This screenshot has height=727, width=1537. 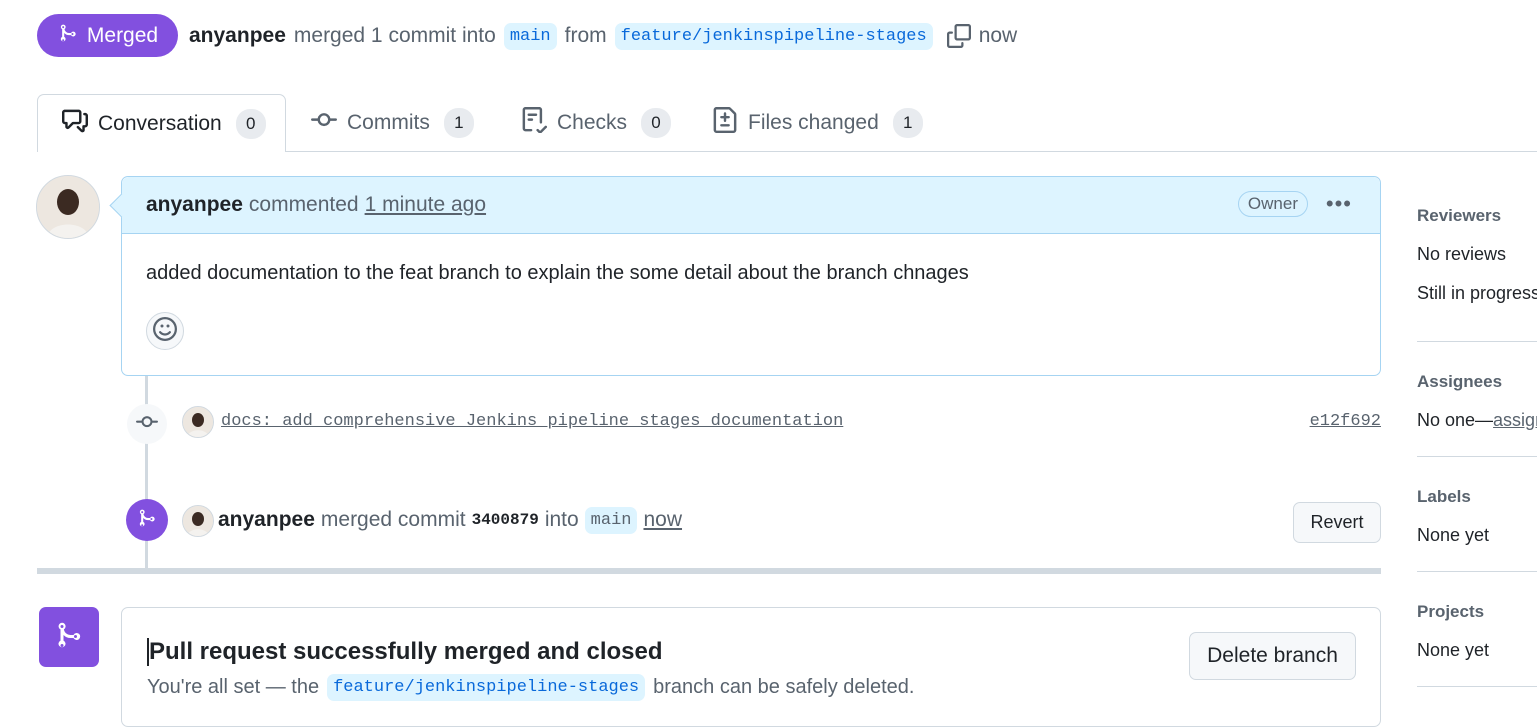 What do you see at coordinates (773, 36) in the screenshot?
I see `head-branch-pill: feature/jenkinspipeline-stages` at bounding box center [773, 36].